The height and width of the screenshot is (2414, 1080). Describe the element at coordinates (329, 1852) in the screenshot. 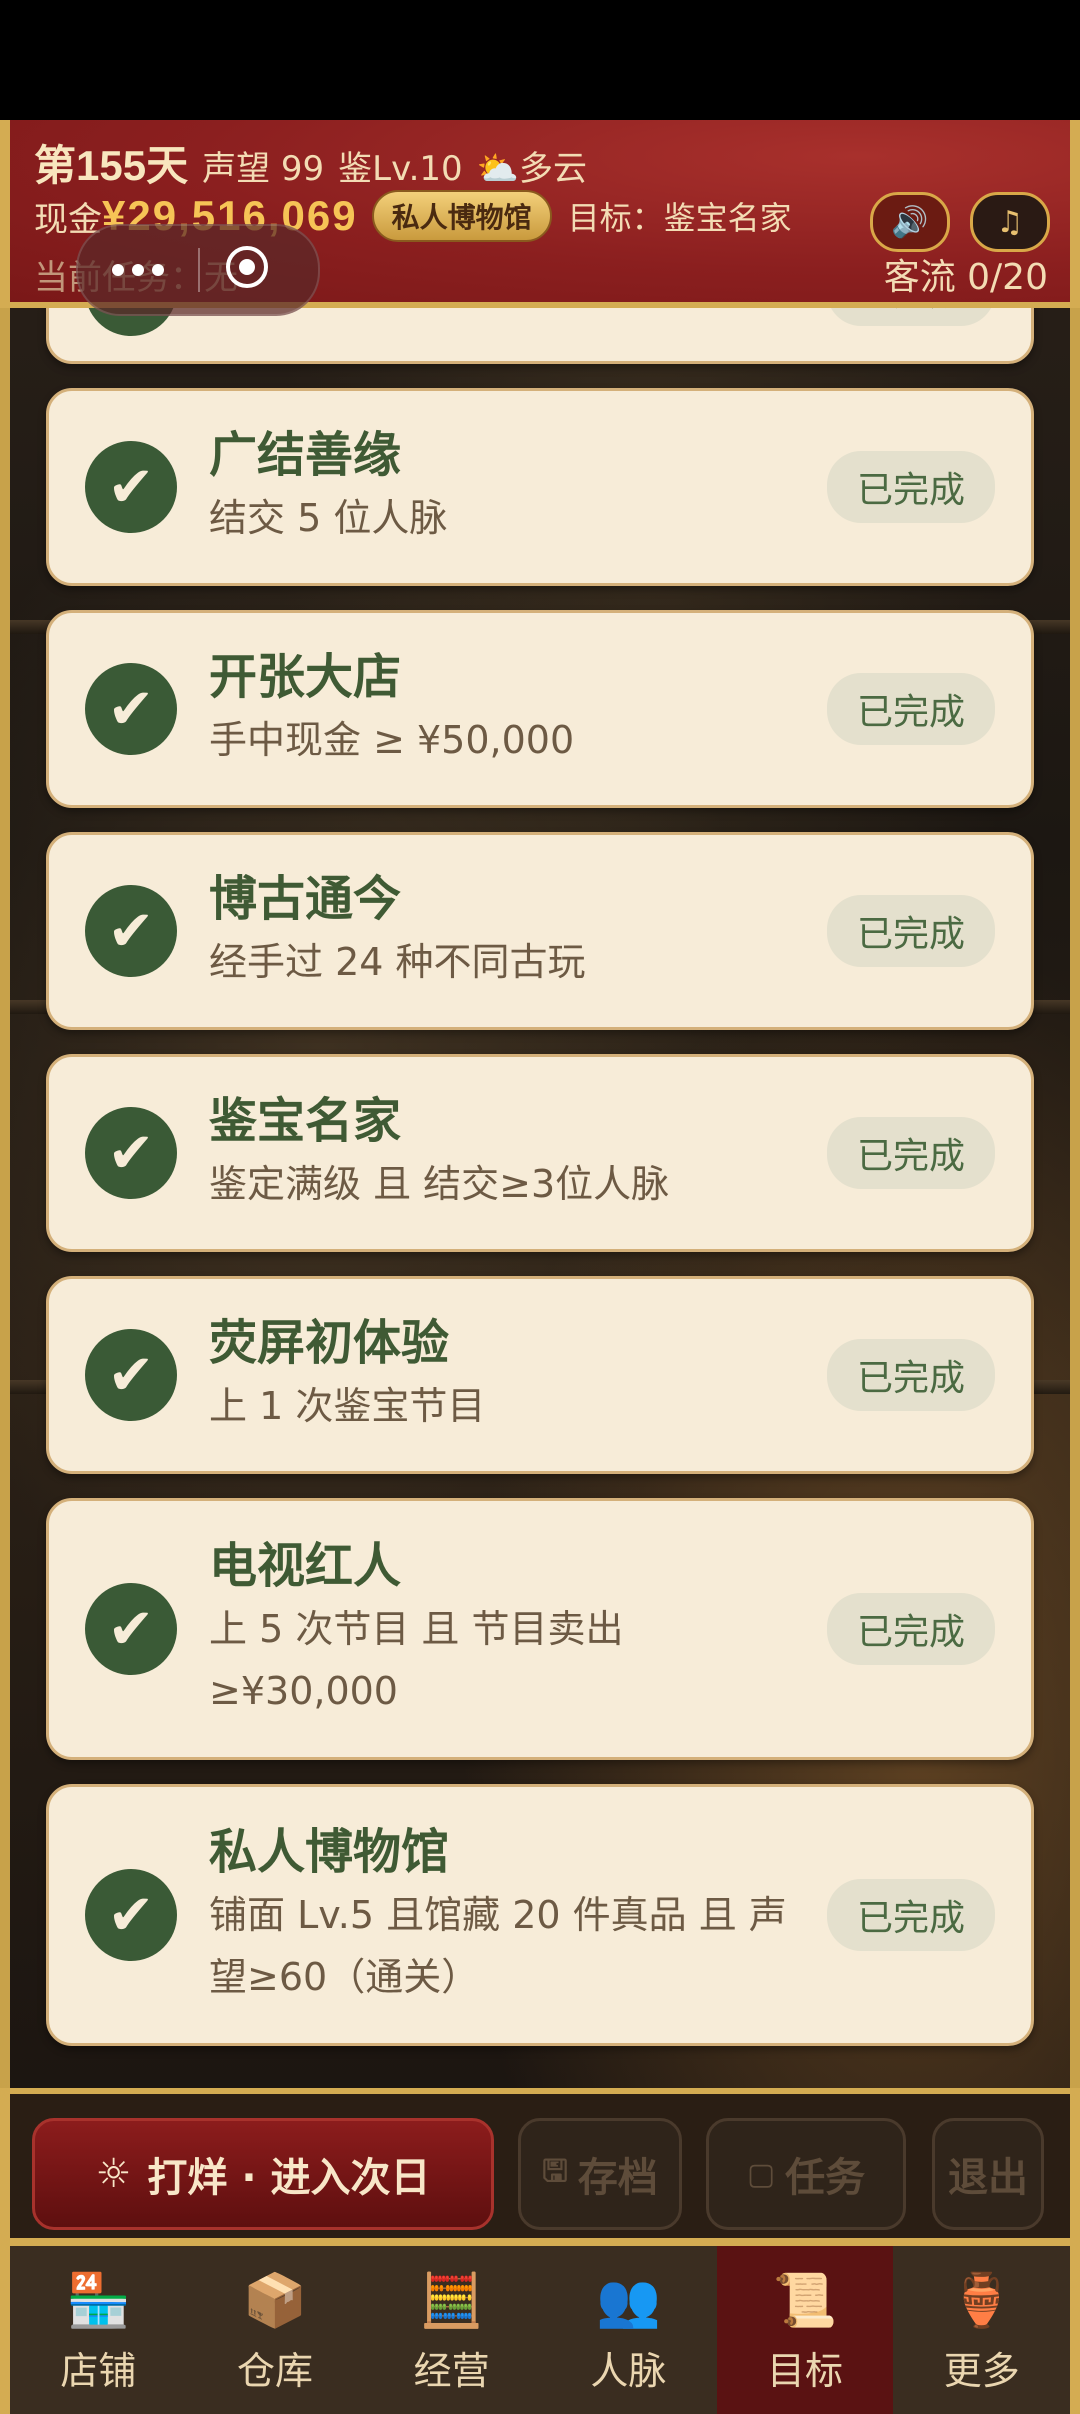

I see `goal-title: 私人博物馆` at that location.